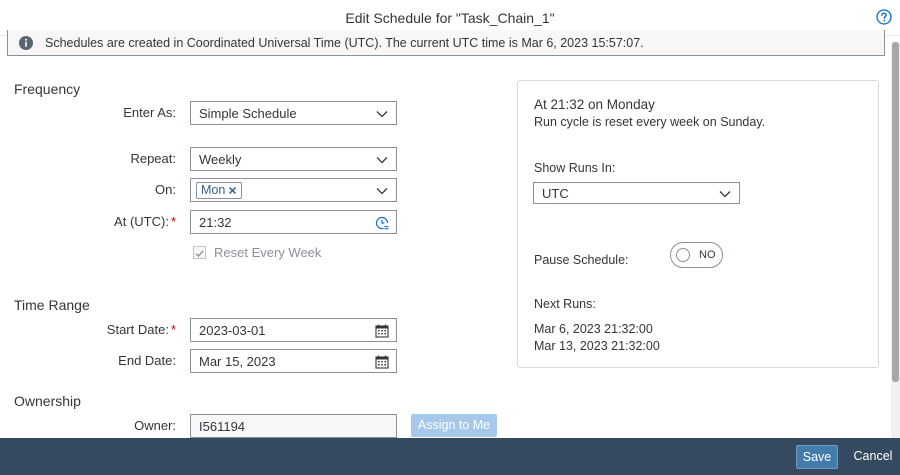 Image resolution: width=900 pixels, height=475 pixels. Describe the element at coordinates (817, 457) in the screenshot. I see `save-button: Save` at that location.